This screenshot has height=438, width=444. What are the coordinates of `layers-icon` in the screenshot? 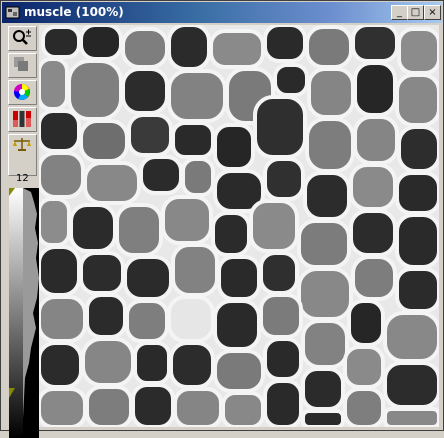 It's located at (21, 64).